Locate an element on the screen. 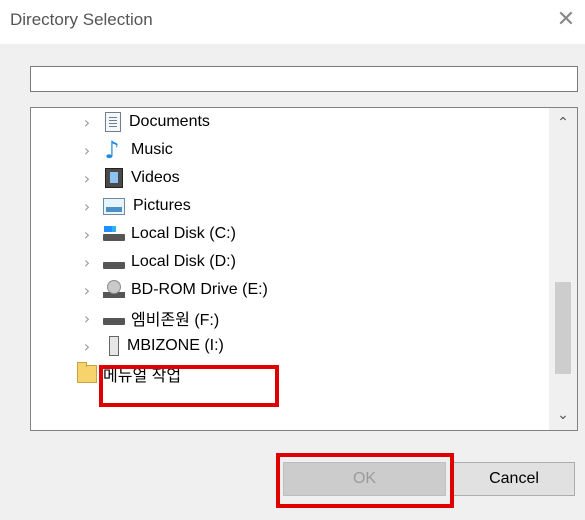  path-input is located at coordinates (304, 79).